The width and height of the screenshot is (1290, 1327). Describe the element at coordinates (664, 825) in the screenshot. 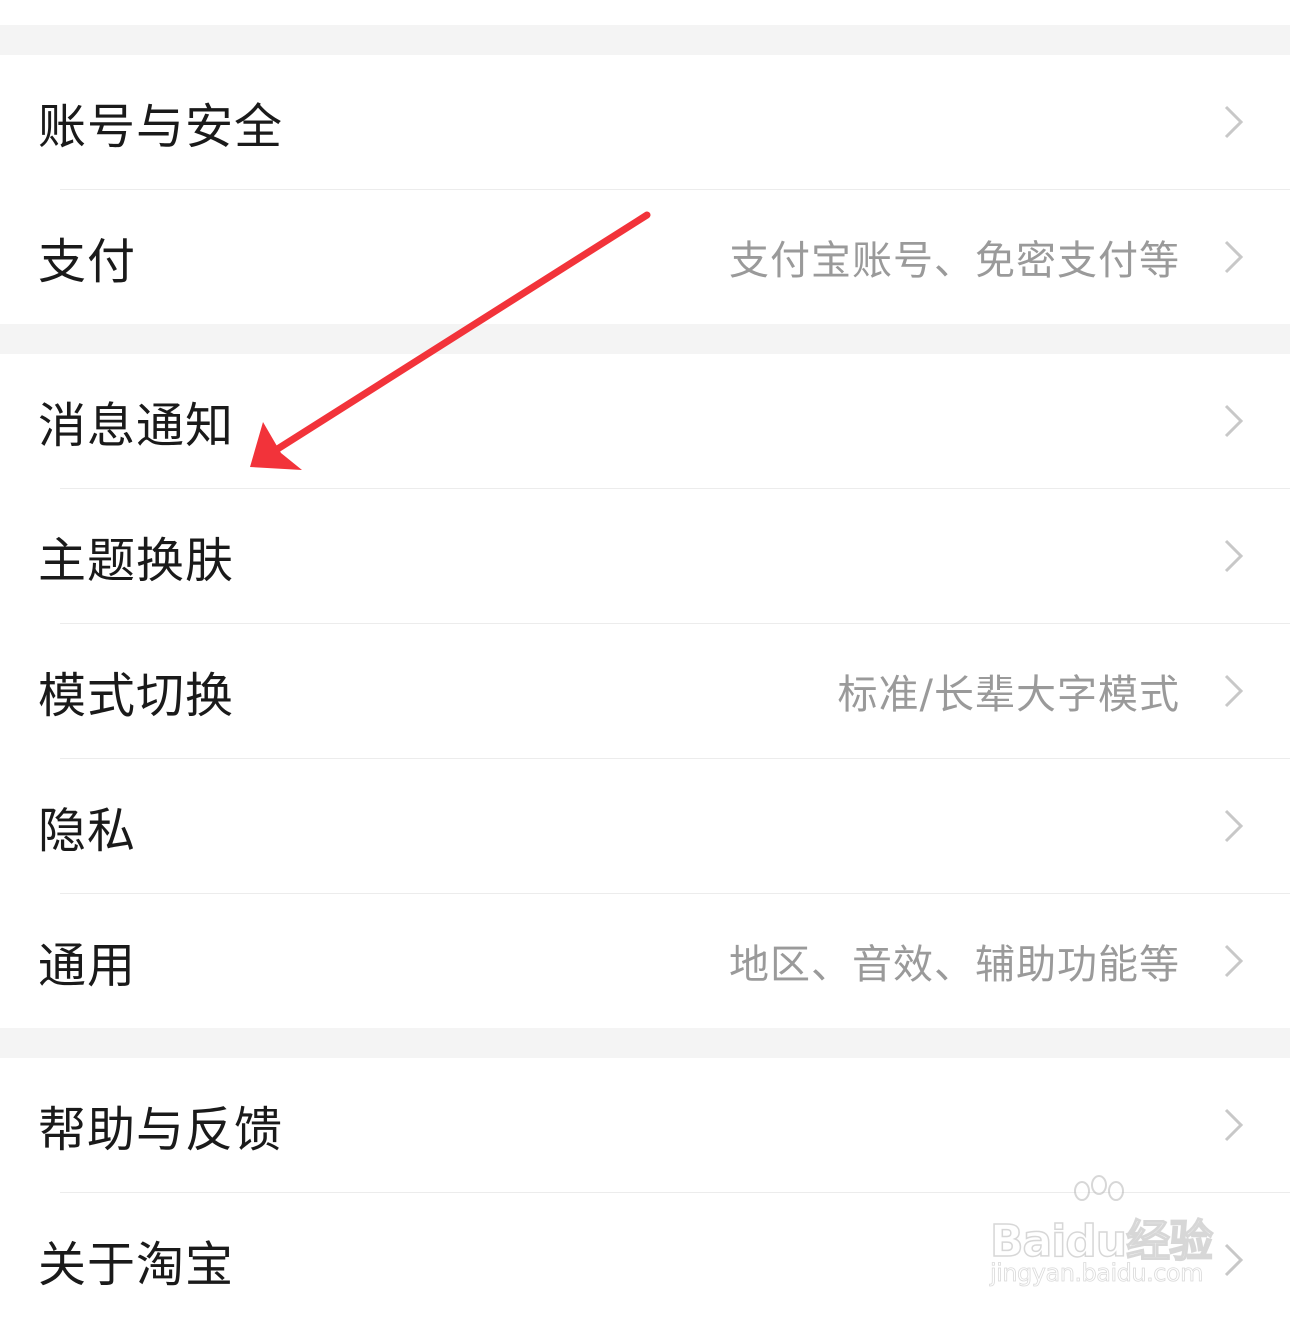

I see `settings-row-privacy: 隐私` at that location.